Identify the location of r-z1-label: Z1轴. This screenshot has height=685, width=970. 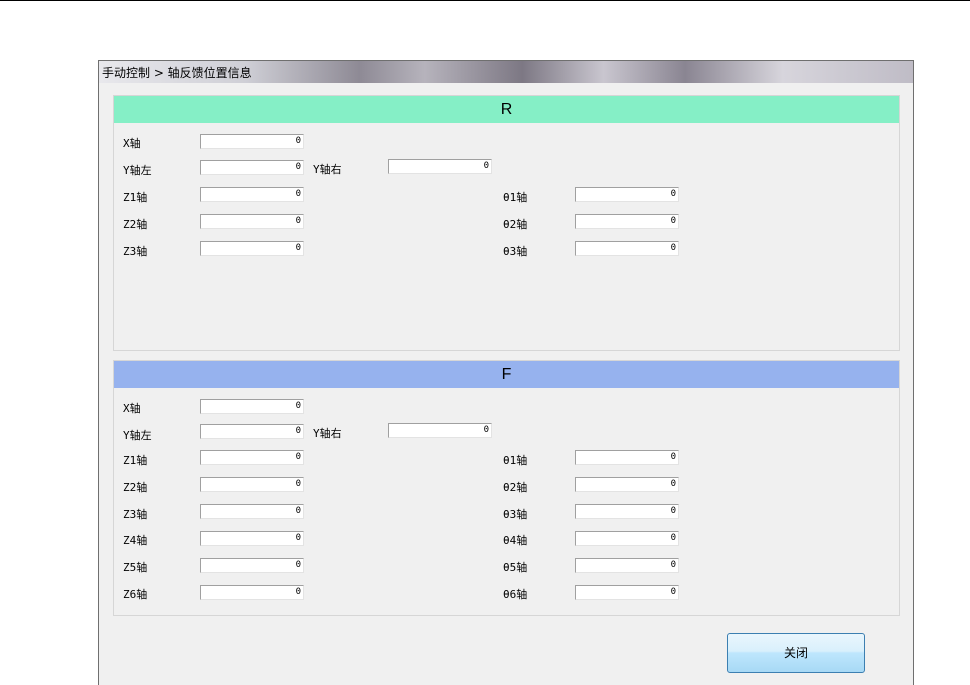
(135, 197).